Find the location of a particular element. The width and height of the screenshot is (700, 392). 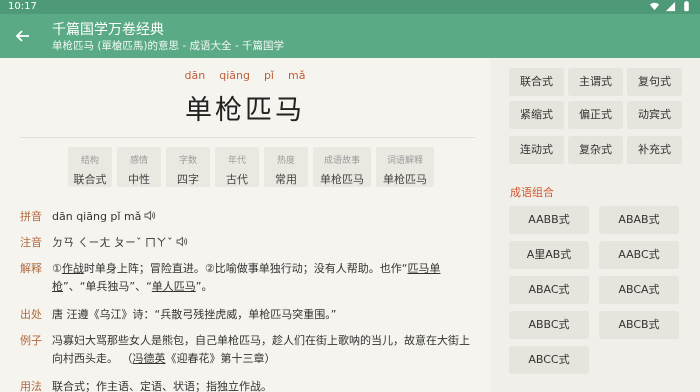

status-icons is located at coordinates (670, 6).